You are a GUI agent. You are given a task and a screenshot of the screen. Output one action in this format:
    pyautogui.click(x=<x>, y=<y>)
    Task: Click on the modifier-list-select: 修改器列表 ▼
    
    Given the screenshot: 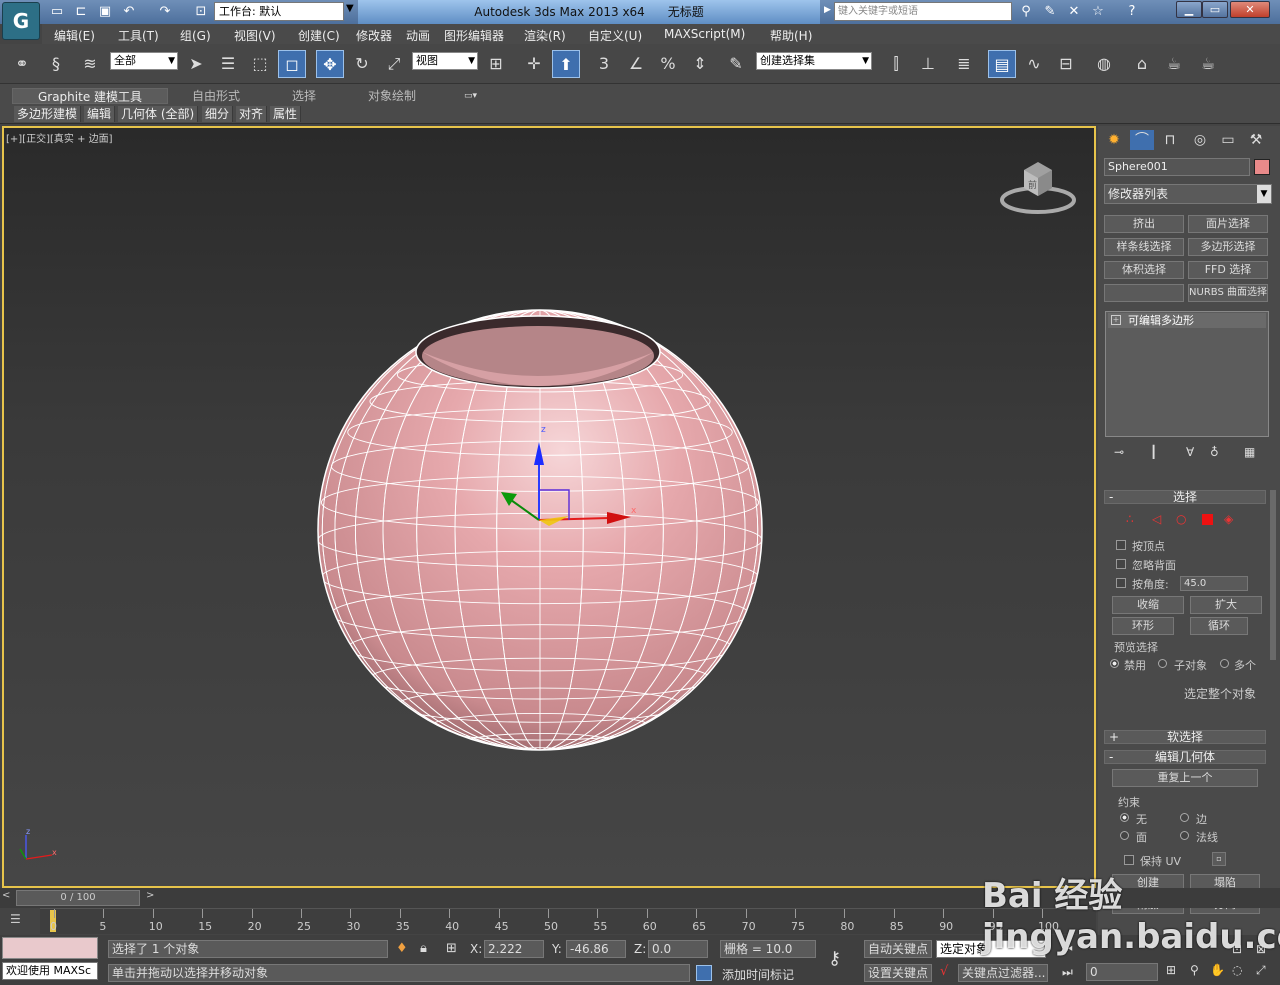 What is the action you would take?
    pyautogui.click(x=1188, y=194)
    